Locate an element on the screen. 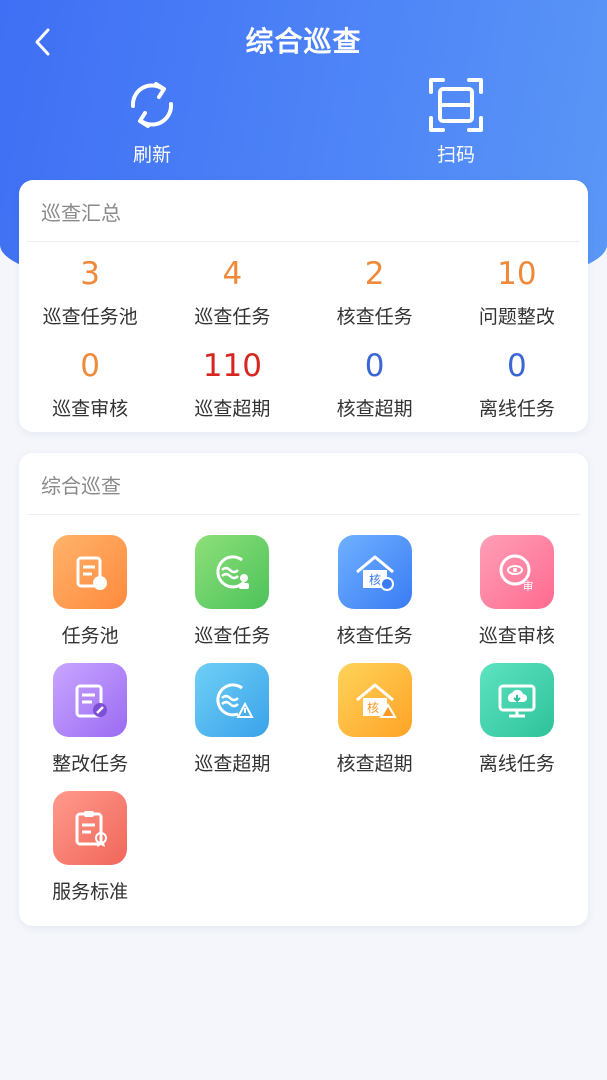 The height and width of the screenshot is (1080, 607). verify-overdue-icon: 核 is located at coordinates (374, 700).